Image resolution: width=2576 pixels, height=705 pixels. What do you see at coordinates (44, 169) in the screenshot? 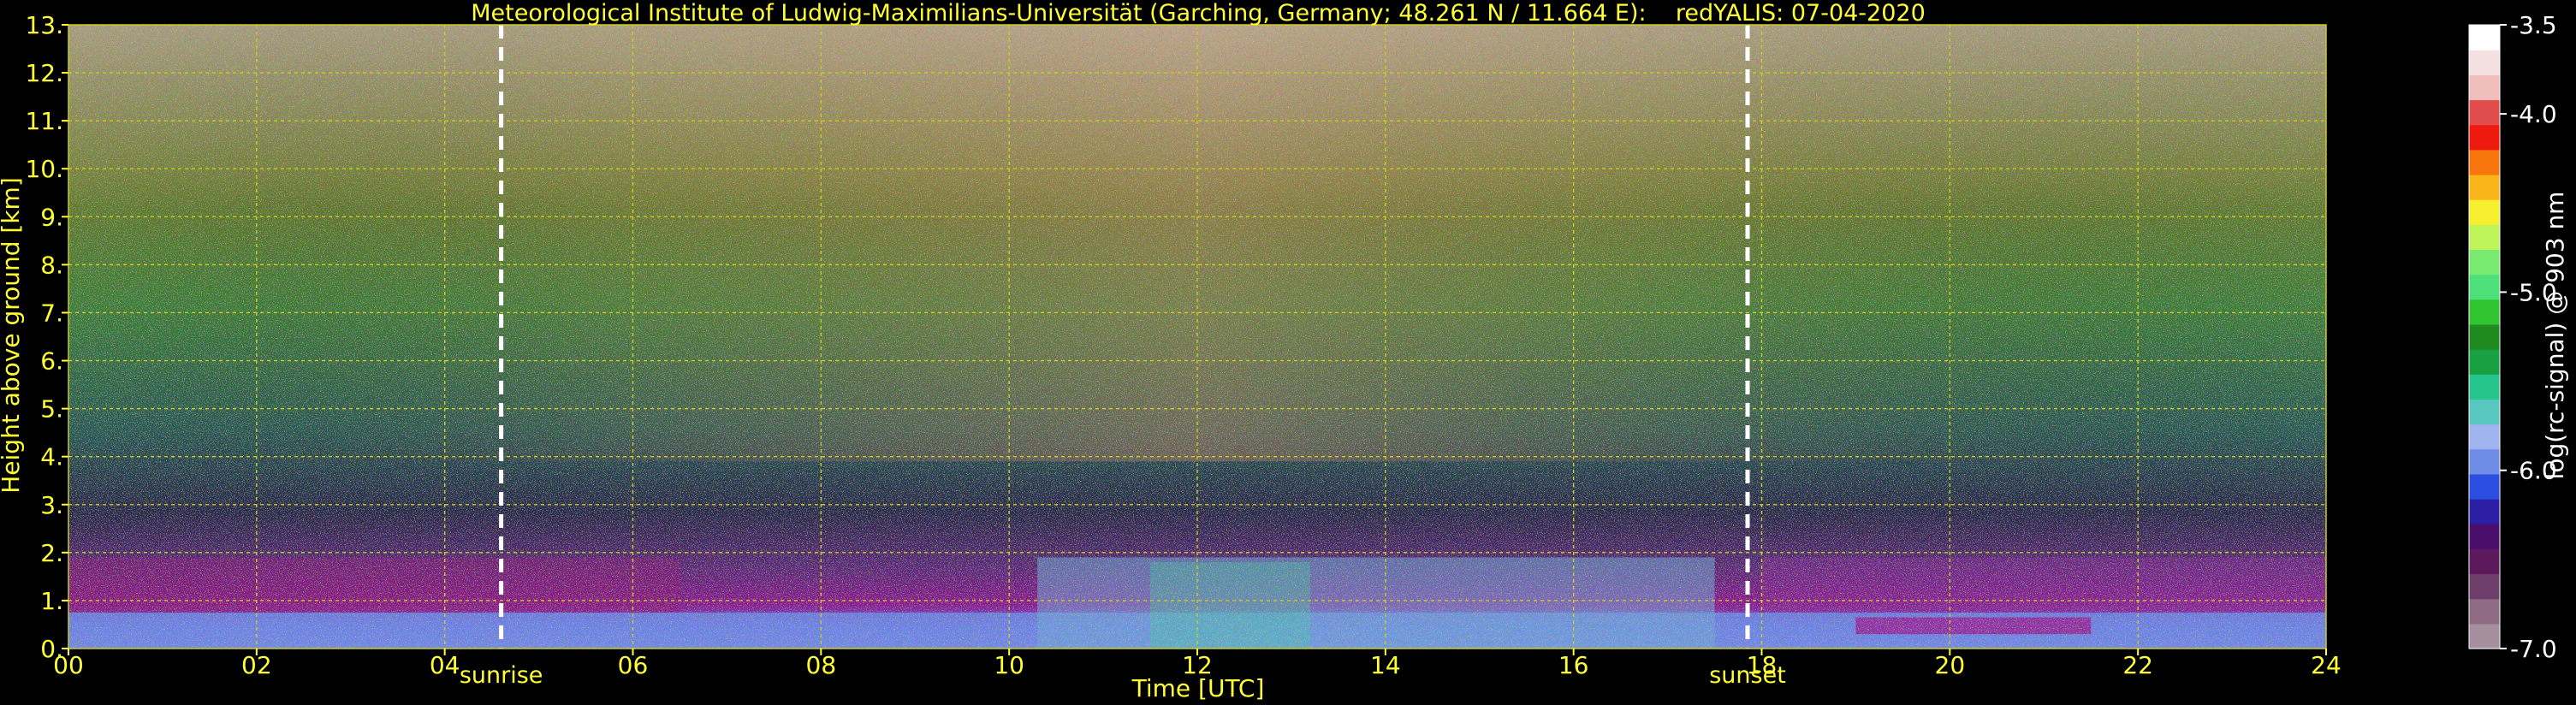
I see `y-tick-label: 10.` at bounding box center [44, 169].